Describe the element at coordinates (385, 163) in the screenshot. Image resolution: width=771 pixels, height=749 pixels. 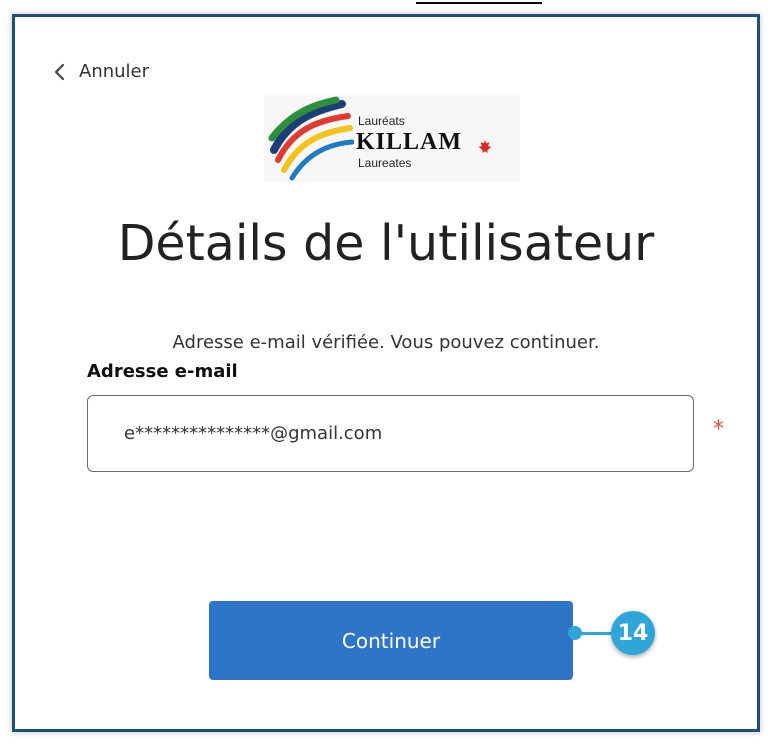
I see `logo-bottom-text: Laureates` at that location.